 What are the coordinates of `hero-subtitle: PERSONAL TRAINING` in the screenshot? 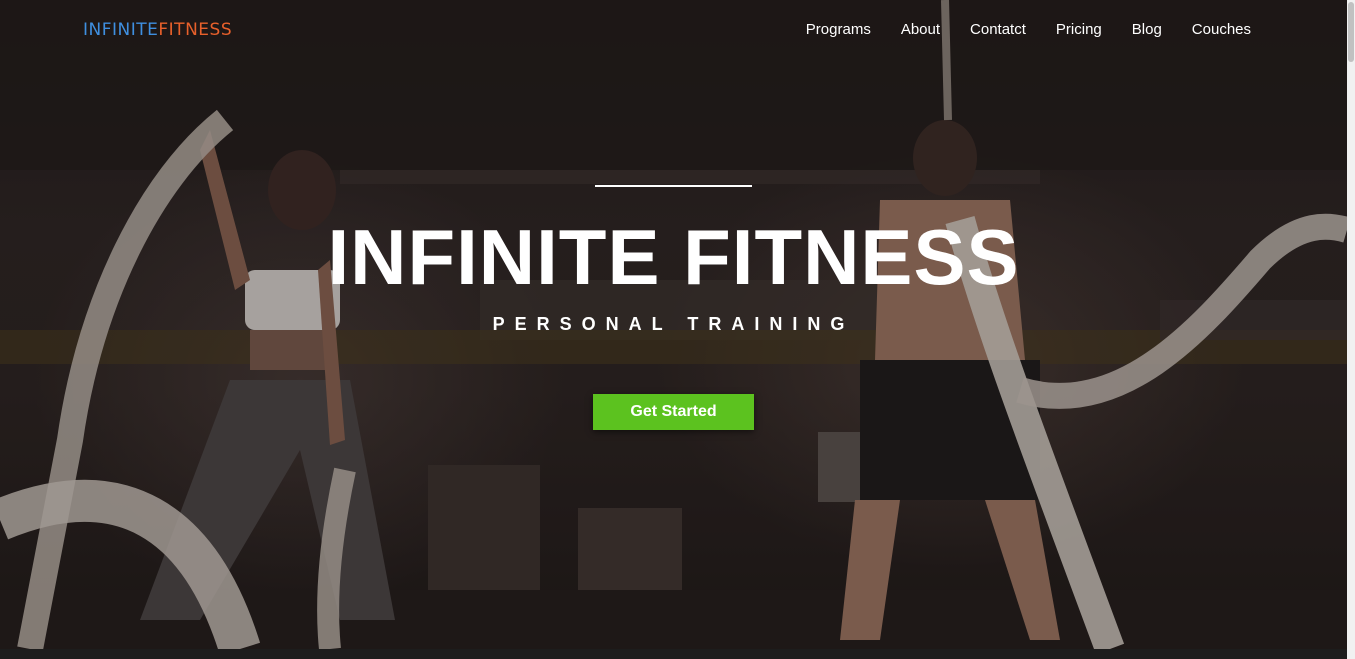 It's located at (673, 324).